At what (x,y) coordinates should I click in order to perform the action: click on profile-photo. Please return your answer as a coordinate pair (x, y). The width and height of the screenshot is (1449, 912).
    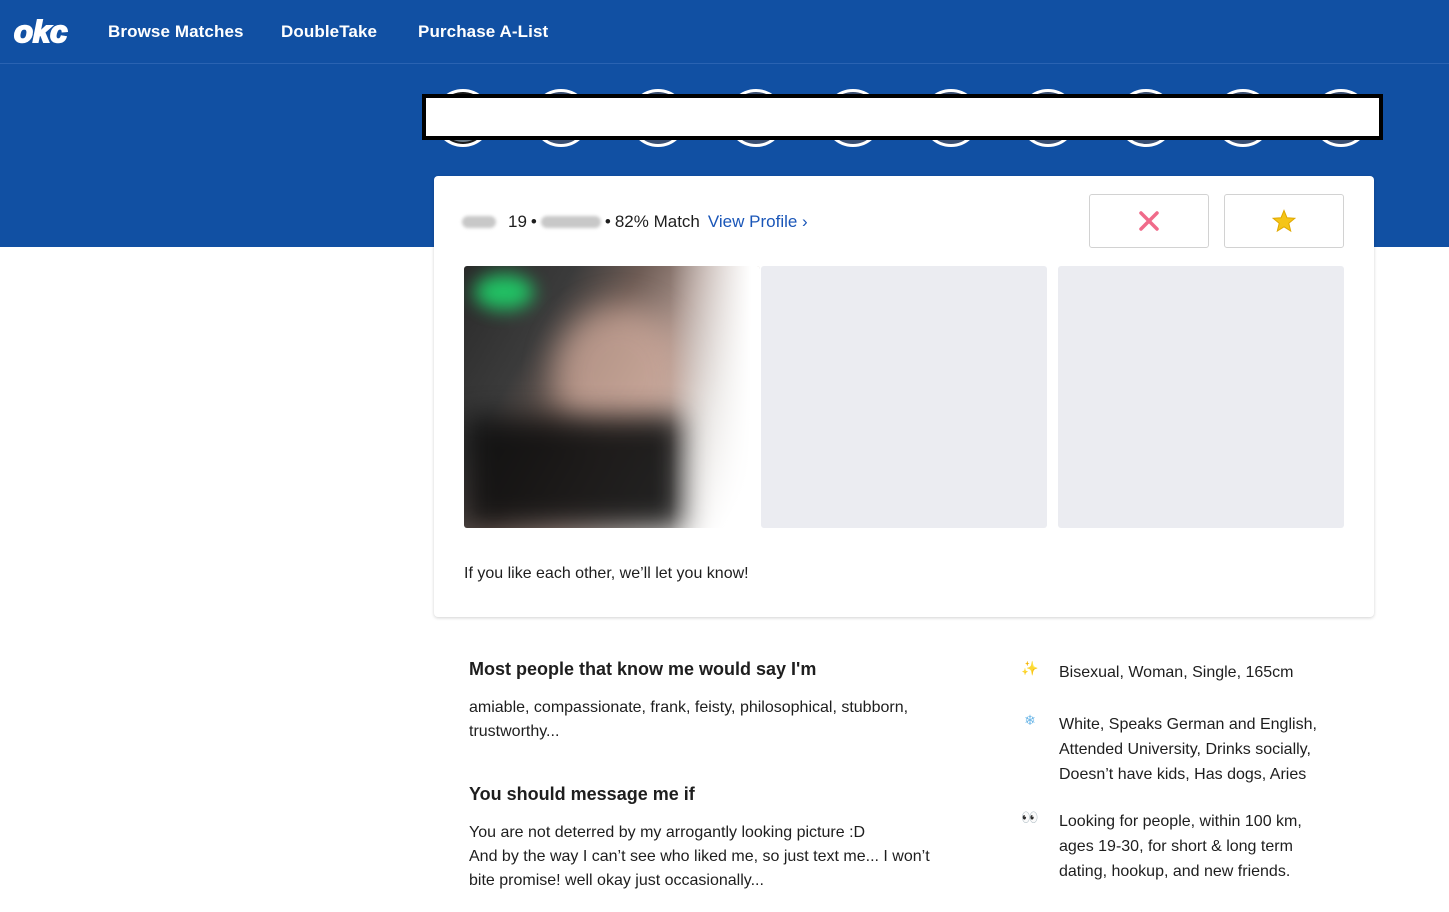
    Looking at the image, I should click on (612, 397).